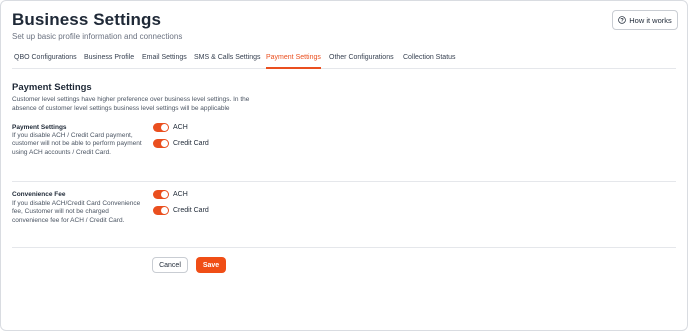  I want to click on fee-credit-card-toggle, so click(161, 210).